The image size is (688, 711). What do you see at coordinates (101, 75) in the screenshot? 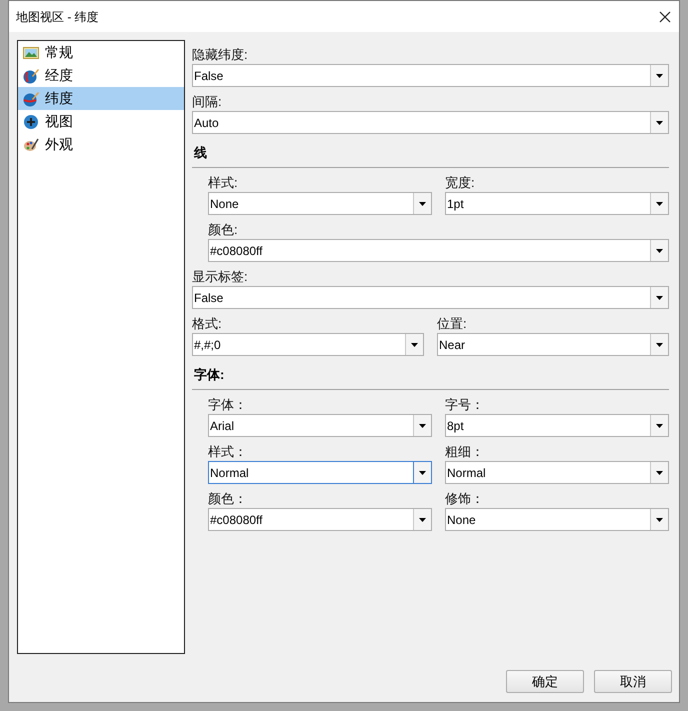
I see `category-item: 经度` at bounding box center [101, 75].